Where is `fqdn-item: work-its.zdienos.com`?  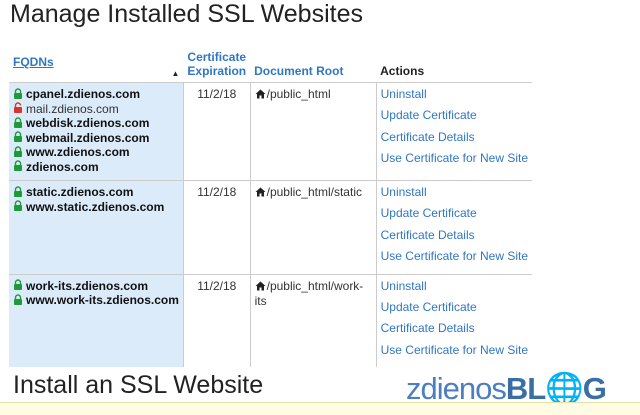 fqdn-item: work-its.zdienos.com is located at coordinates (96, 286).